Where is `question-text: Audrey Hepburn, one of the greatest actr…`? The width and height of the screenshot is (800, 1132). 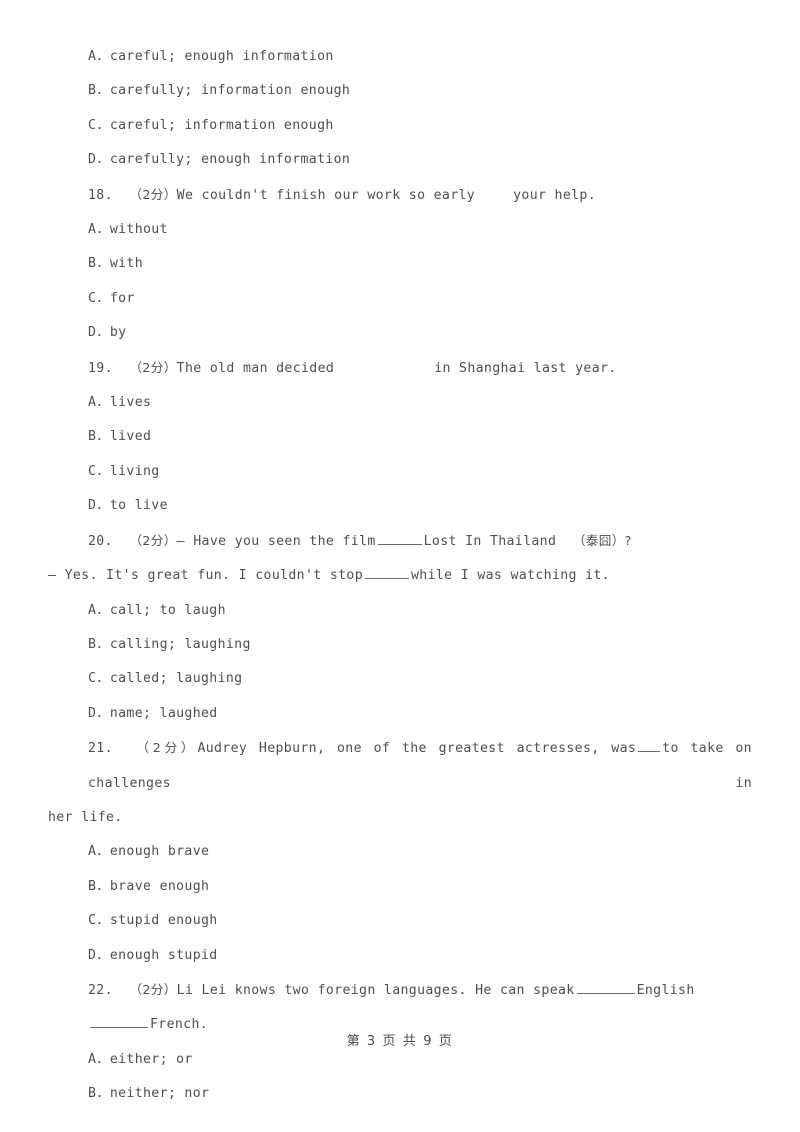 question-text: Audrey Hepburn, one of the greatest actr… is located at coordinates (417, 749).